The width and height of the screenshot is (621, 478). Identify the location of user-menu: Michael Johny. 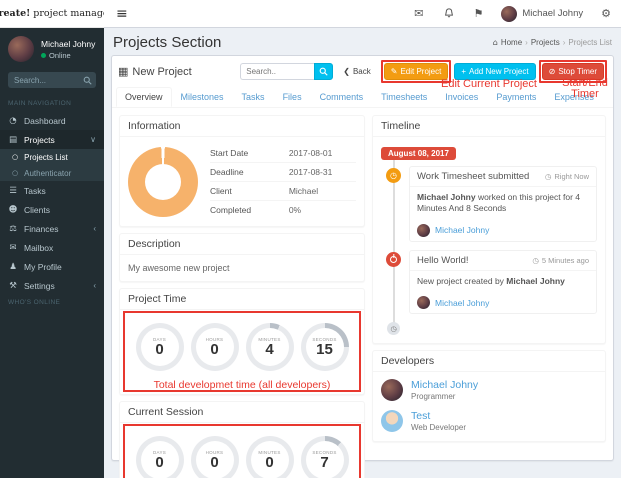
(542, 13).